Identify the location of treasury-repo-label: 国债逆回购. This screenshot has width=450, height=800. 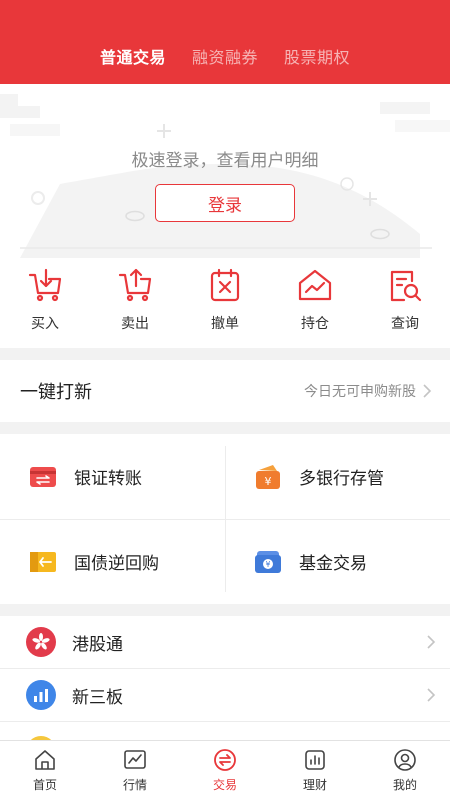
(116, 564).